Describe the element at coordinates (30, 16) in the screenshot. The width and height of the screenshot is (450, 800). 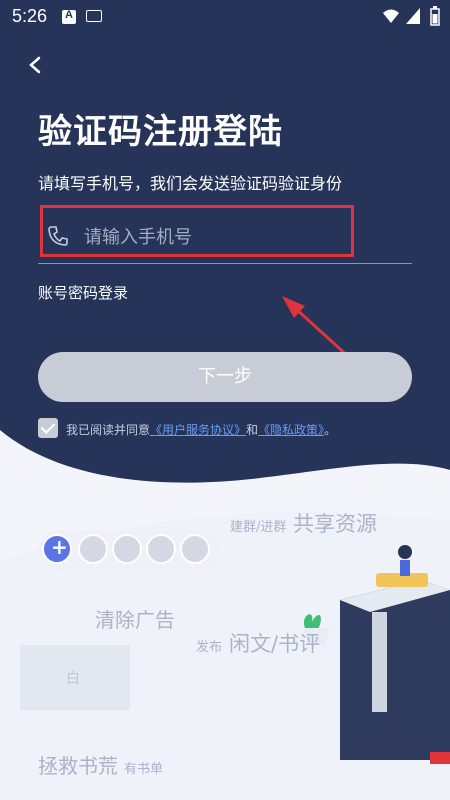
I see `status-time: 5:26` at that location.